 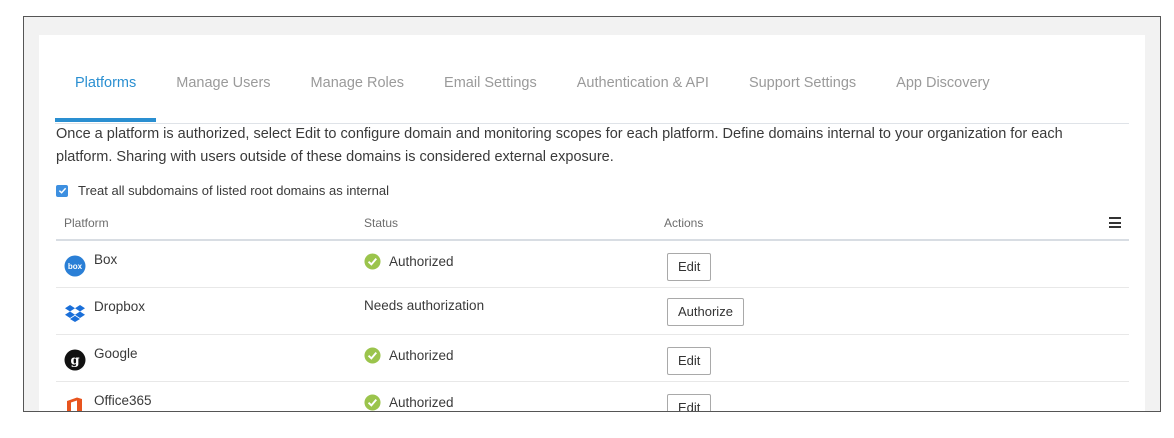 I want to click on header-status: Status, so click(x=381, y=223).